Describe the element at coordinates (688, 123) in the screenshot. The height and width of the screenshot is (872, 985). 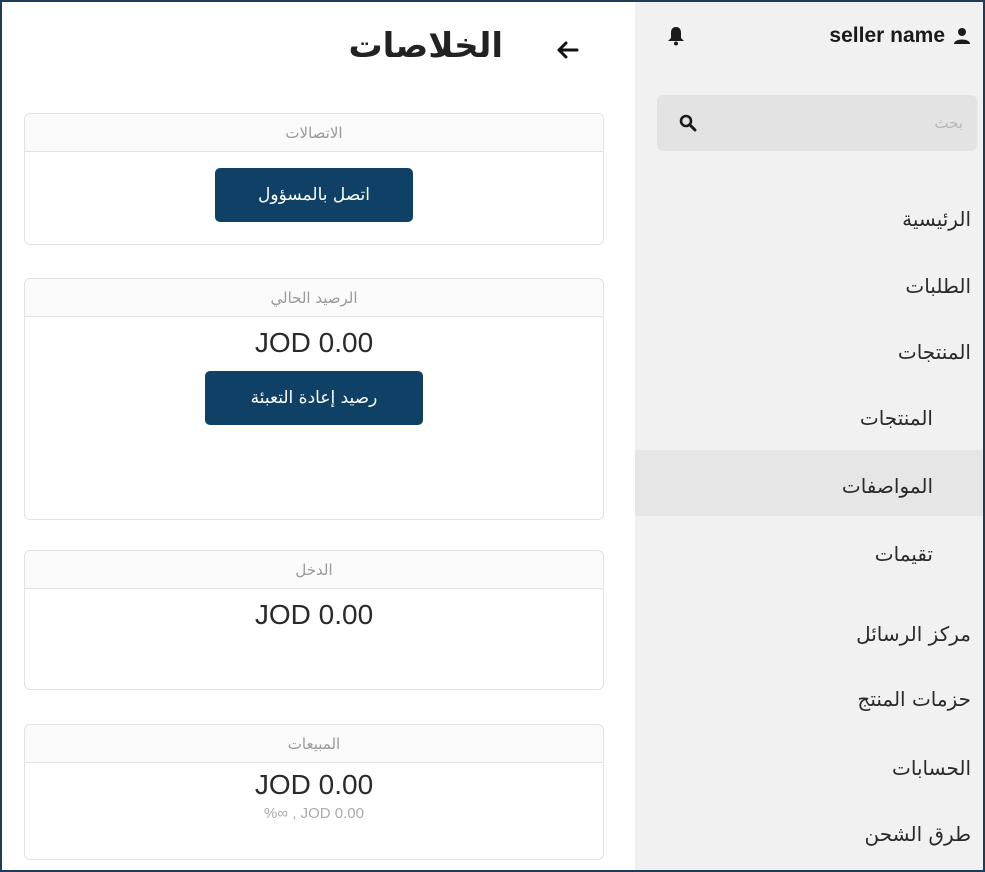
I see `search-icon` at that location.